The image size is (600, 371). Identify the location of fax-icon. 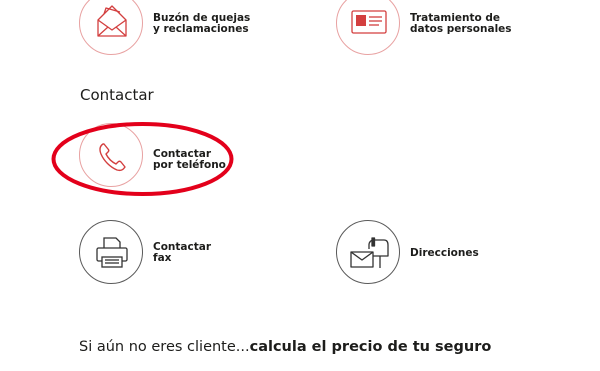
(112, 252).